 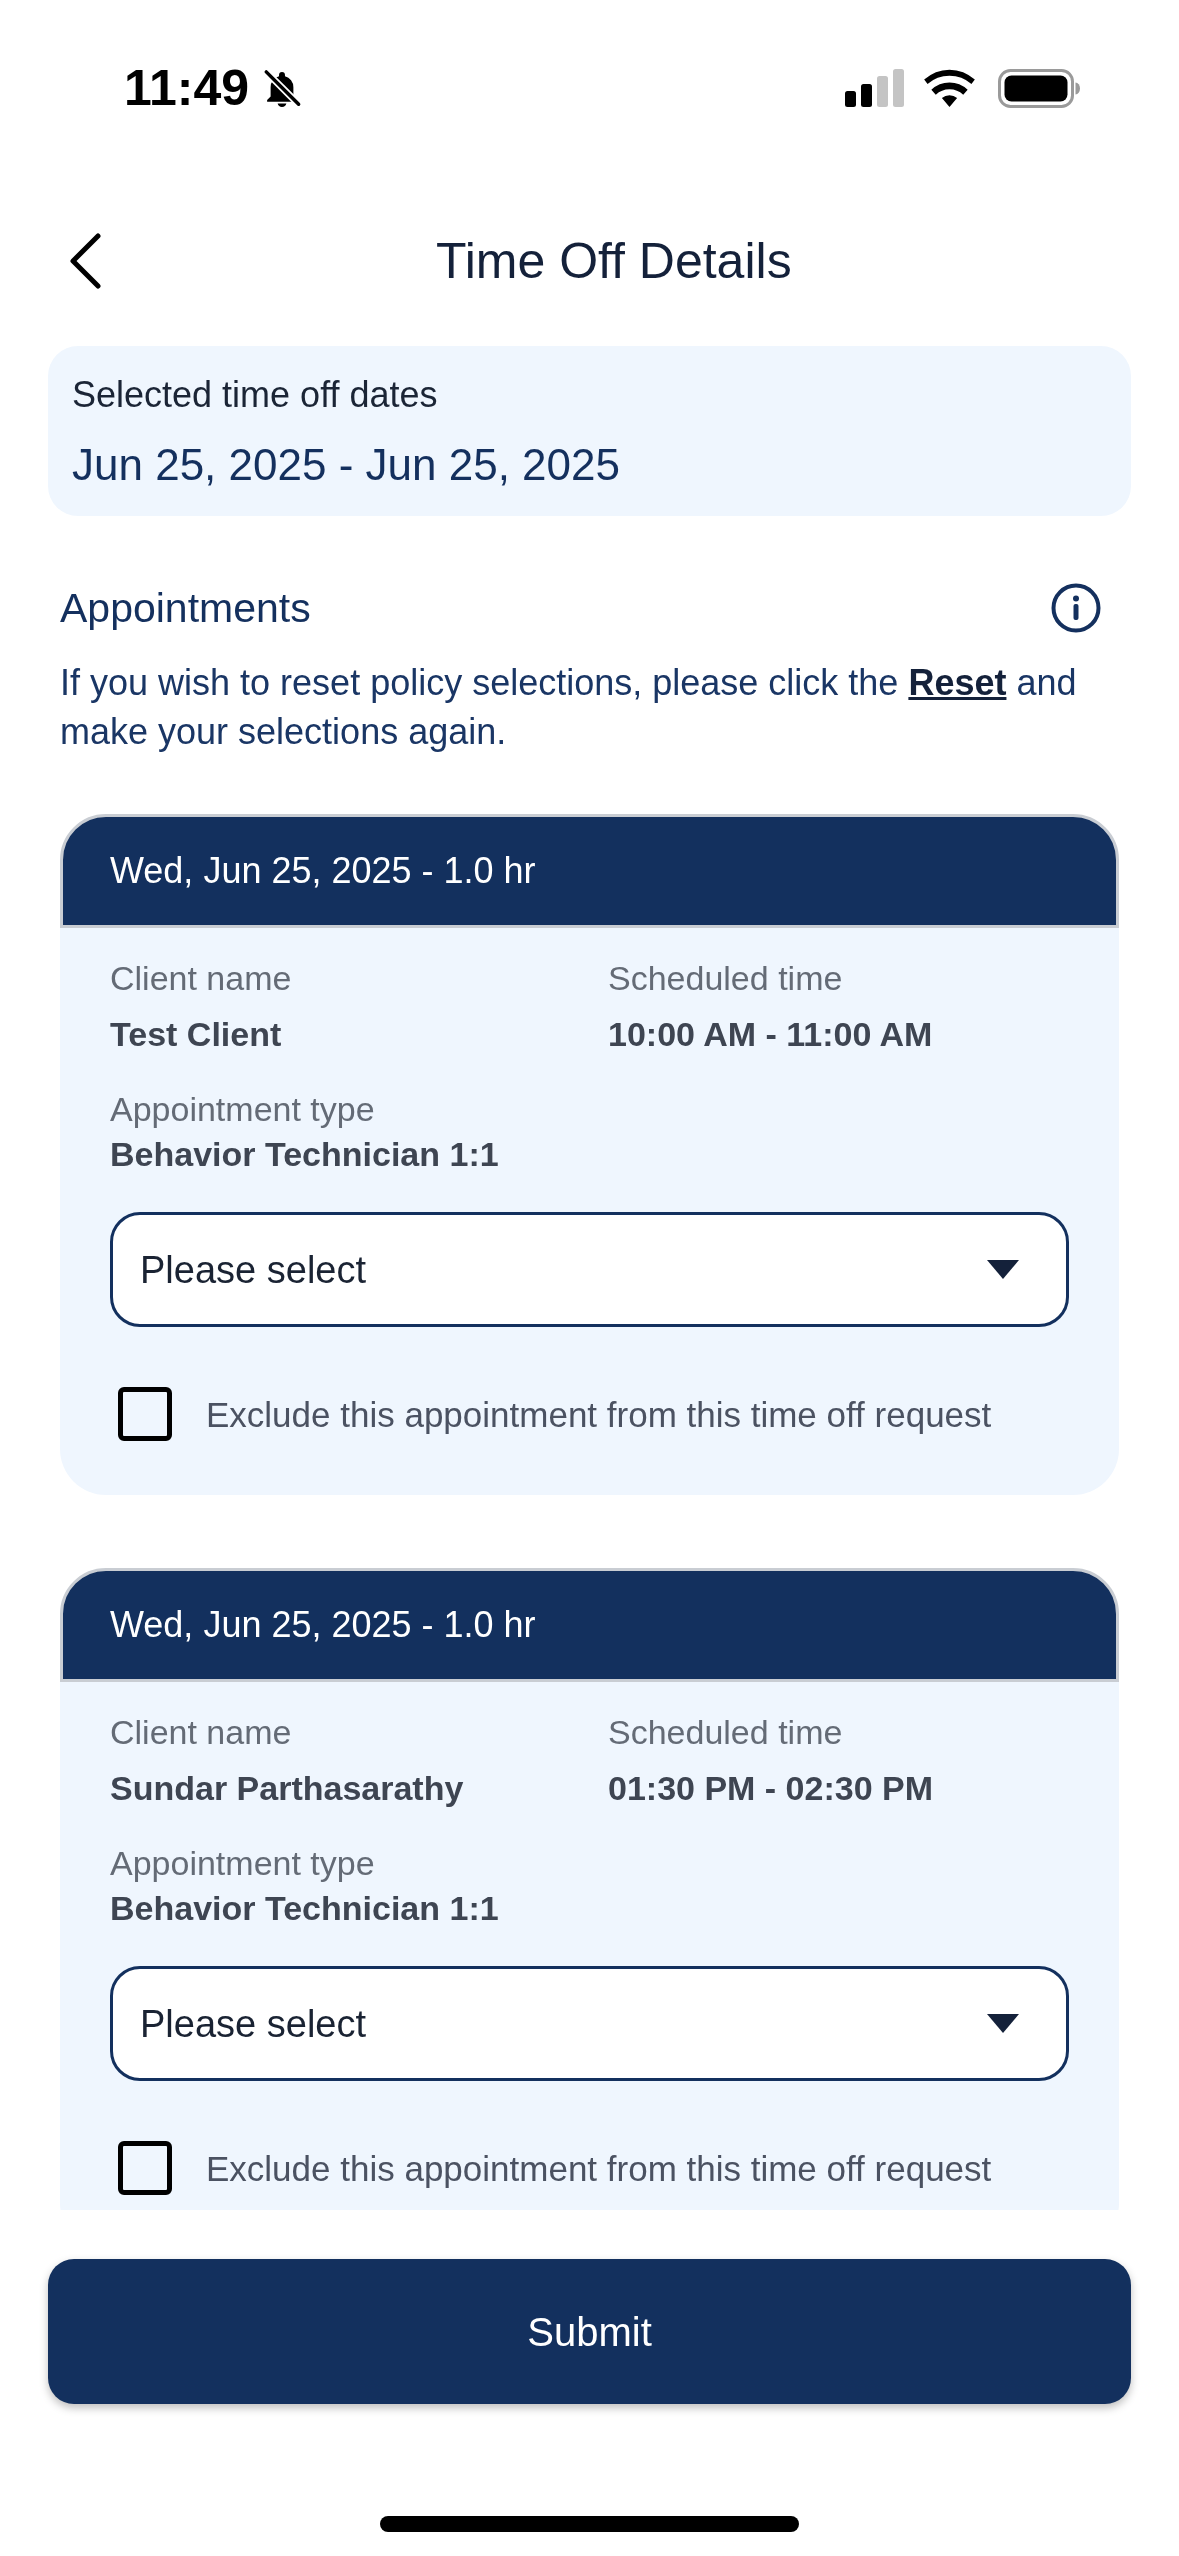 I want to click on instructions-text: If you wish to reset policy selections, please click the Reset and make your selections again., so click(x=569, y=707).